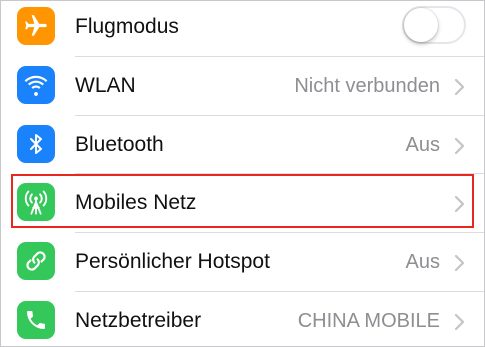 Image resolution: width=485 pixels, height=347 pixels. Describe the element at coordinates (36, 261) in the screenshot. I see `hotspot-chain-icon` at that location.